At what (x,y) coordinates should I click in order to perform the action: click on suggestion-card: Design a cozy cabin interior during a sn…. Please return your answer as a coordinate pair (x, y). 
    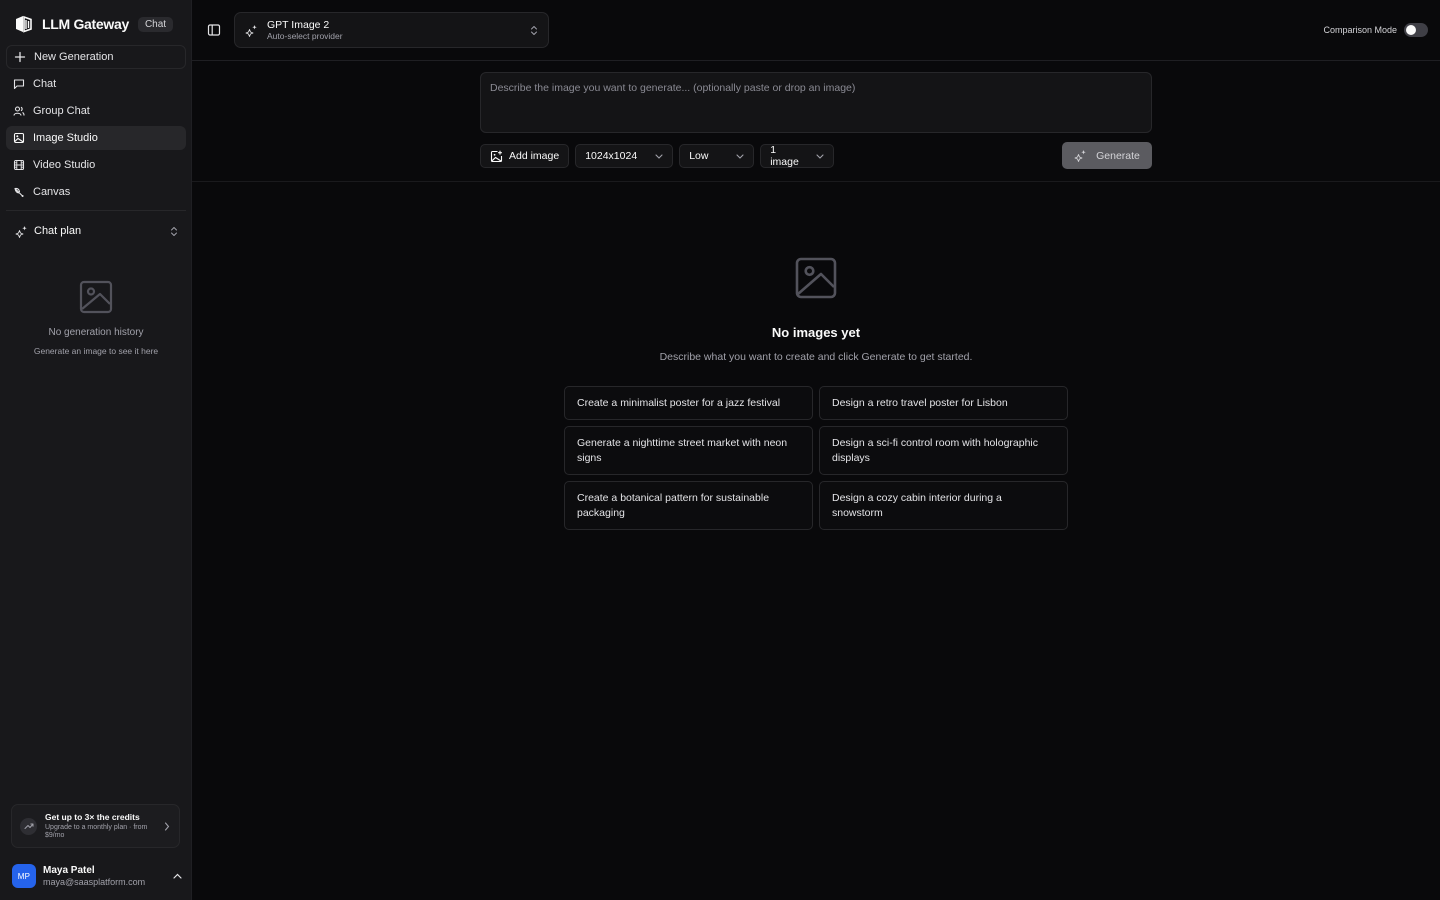
    Looking at the image, I should click on (943, 505).